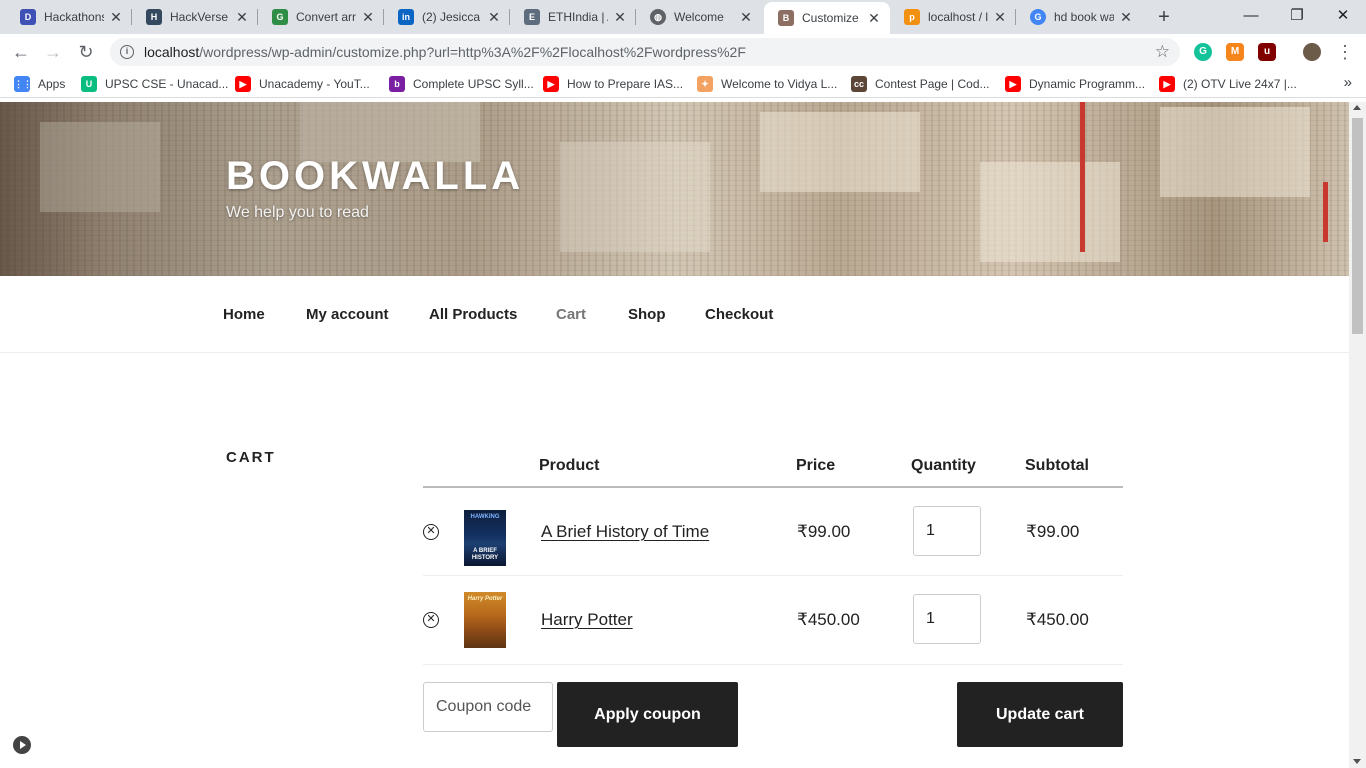  Describe the element at coordinates (1345, 52) in the screenshot. I see `chrome-menu-icon: ⋮` at that location.